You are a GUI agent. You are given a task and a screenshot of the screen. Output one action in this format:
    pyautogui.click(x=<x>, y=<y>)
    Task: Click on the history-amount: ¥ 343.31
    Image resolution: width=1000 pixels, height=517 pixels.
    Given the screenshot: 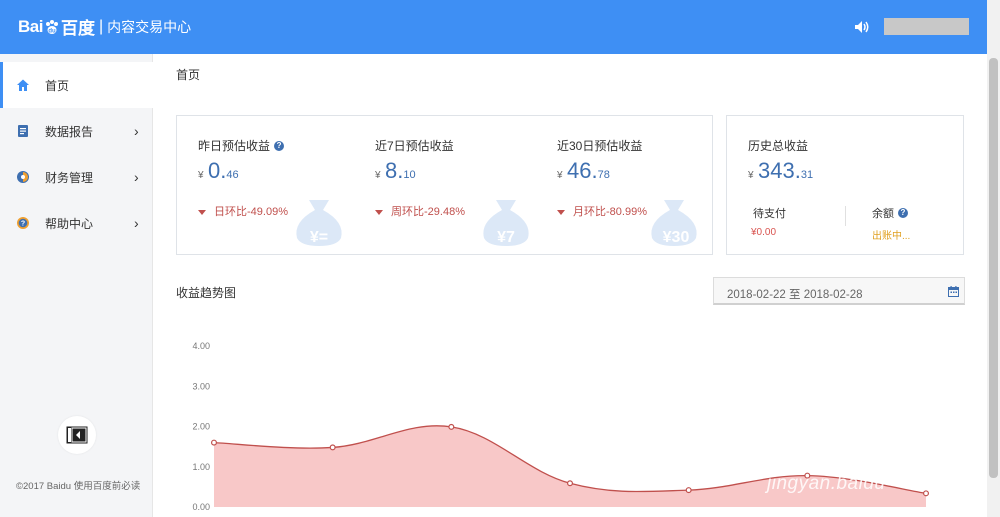 What is the action you would take?
    pyautogui.click(x=781, y=170)
    